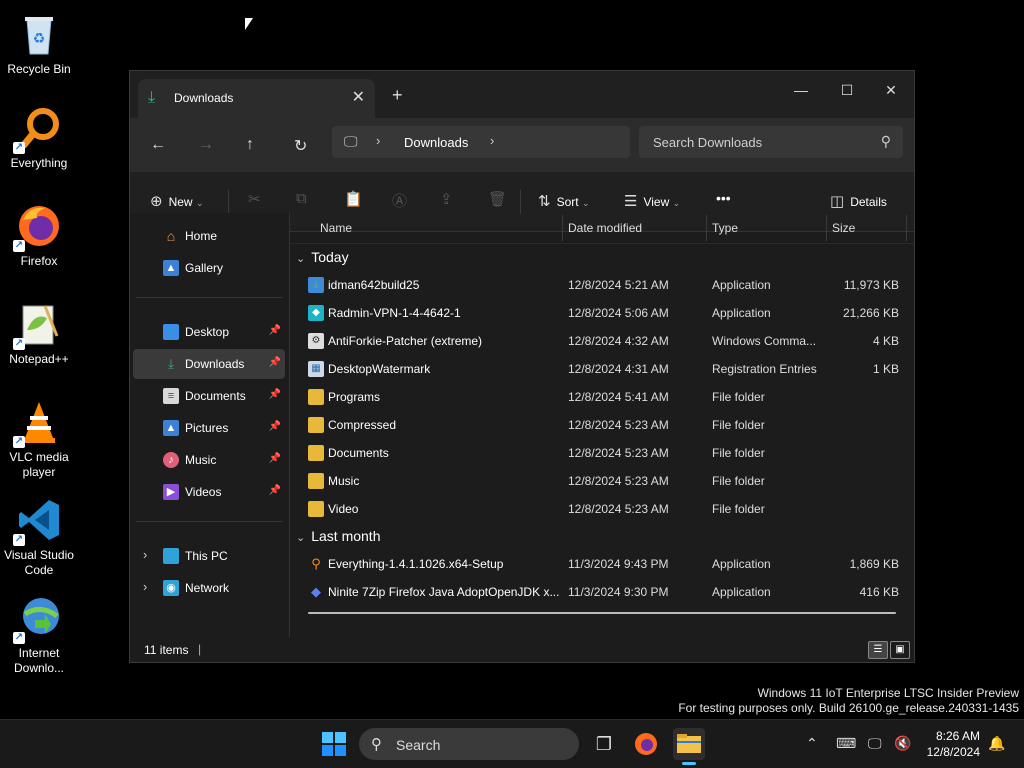  What do you see at coordinates (603, 453) in the screenshot?
I see `file-row: Documents 12/8/2024 5:23 AM File folder` at bounding box center [603, 453].